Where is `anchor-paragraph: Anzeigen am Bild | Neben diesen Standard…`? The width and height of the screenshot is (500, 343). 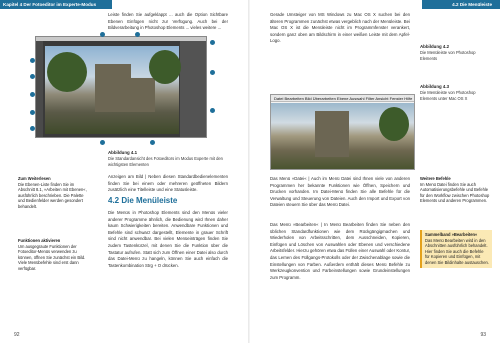 anchor-paragraph: Anzeigen am Bild | Neben diesen Standard… is located at coordinates (168, 183).